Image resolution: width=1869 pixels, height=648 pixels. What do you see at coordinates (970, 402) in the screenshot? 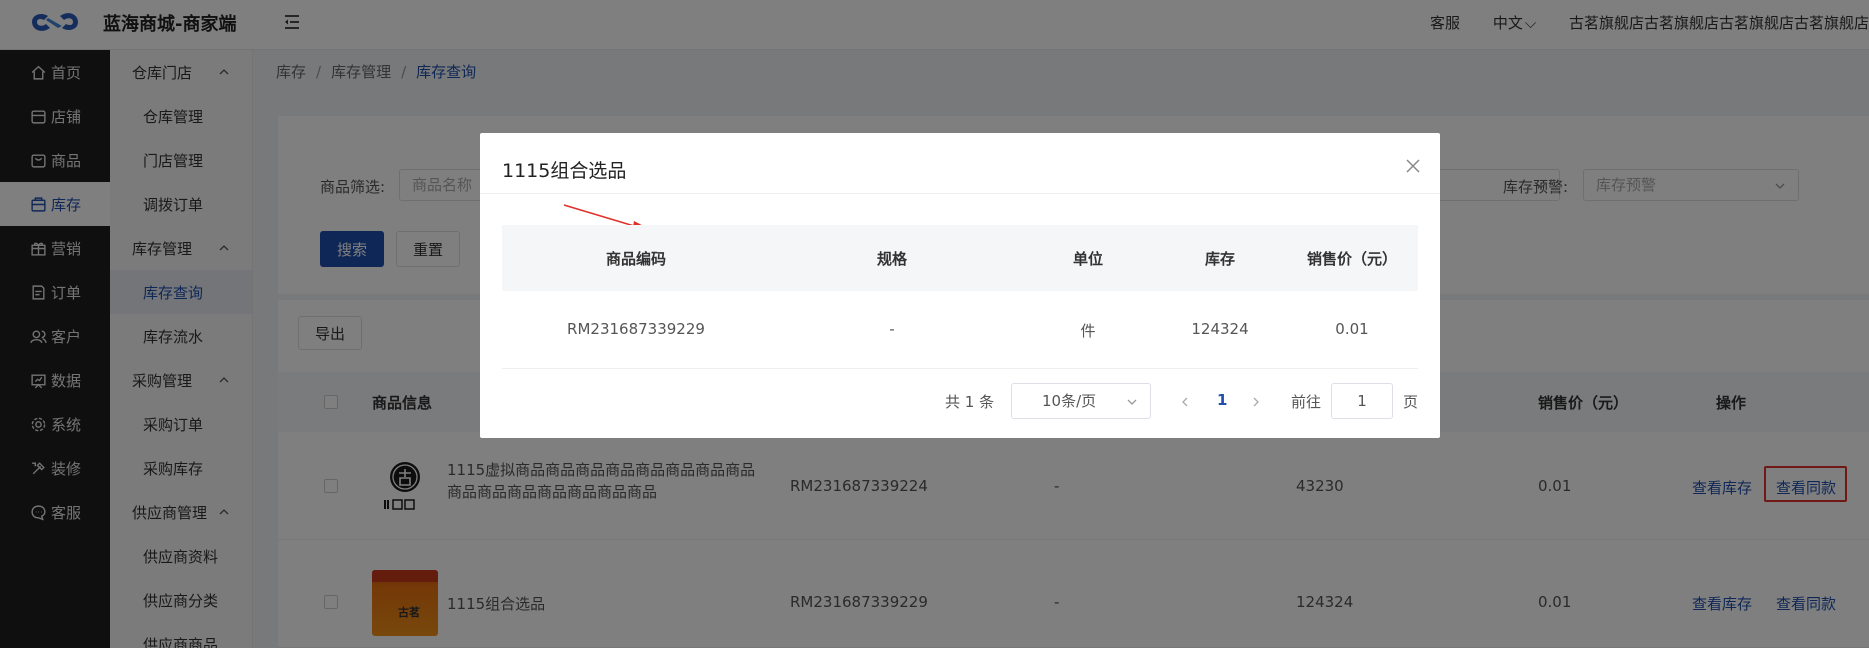
I see `pagination-total: 共 1 条` at bounding box center [970, 402].